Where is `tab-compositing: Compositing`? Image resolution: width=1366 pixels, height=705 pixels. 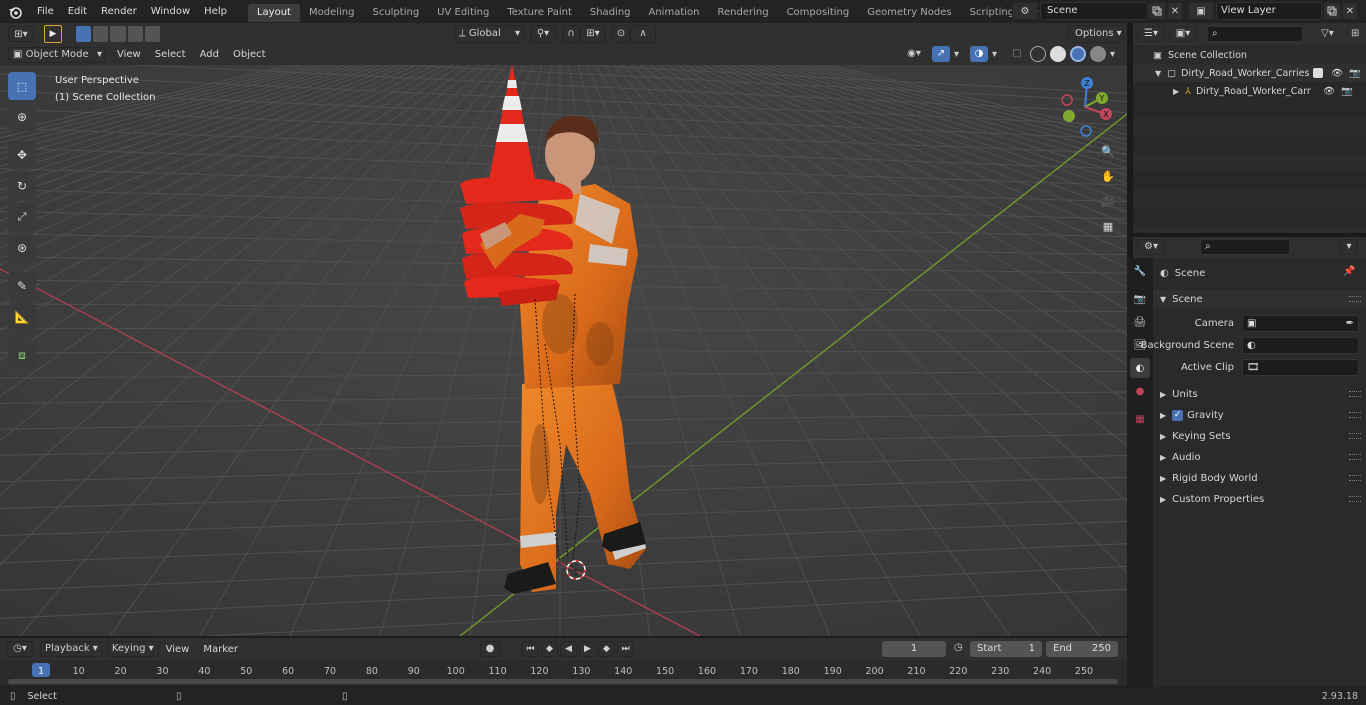
tab-compositing: Compositing is located at coordinates (818, 13).